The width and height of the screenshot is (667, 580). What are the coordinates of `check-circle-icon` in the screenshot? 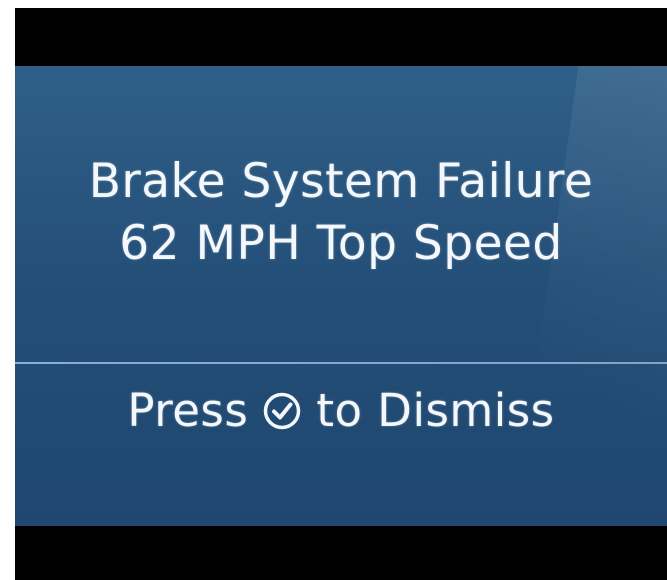 It's located at (282, 411).